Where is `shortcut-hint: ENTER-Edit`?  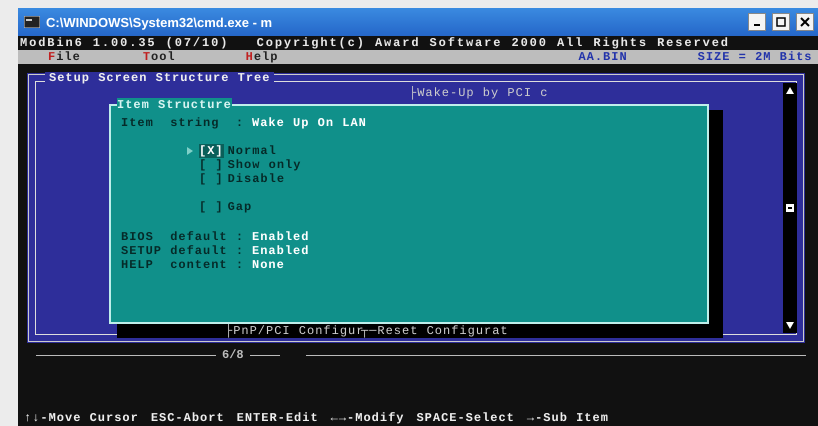 shortcut-hint: ENTER-Edit is located at coordinates (277, 418).